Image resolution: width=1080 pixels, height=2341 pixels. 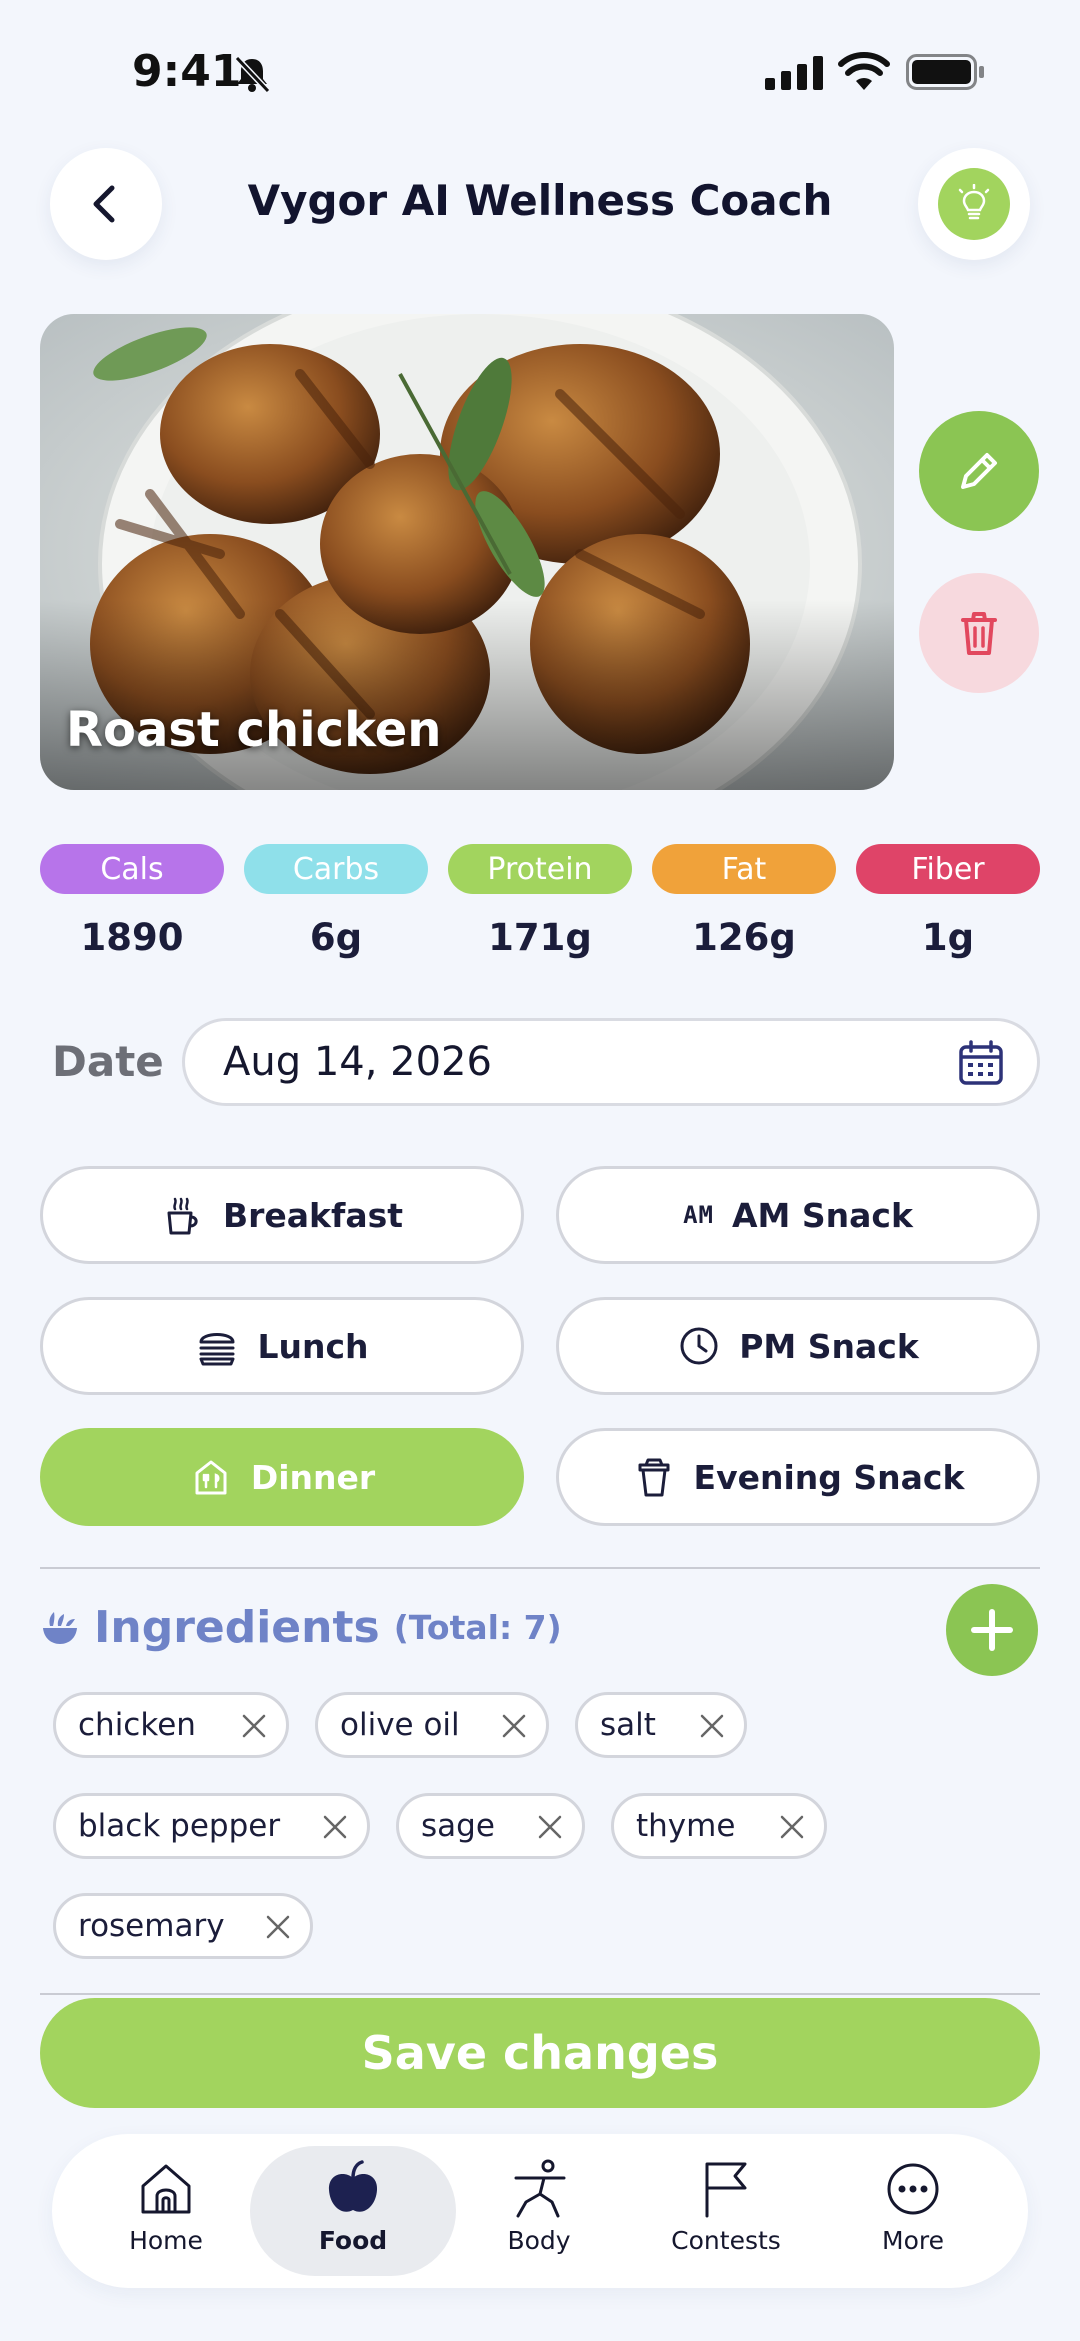 I want to click on meal-label: PM Snack, so click(x=829, y=1346).